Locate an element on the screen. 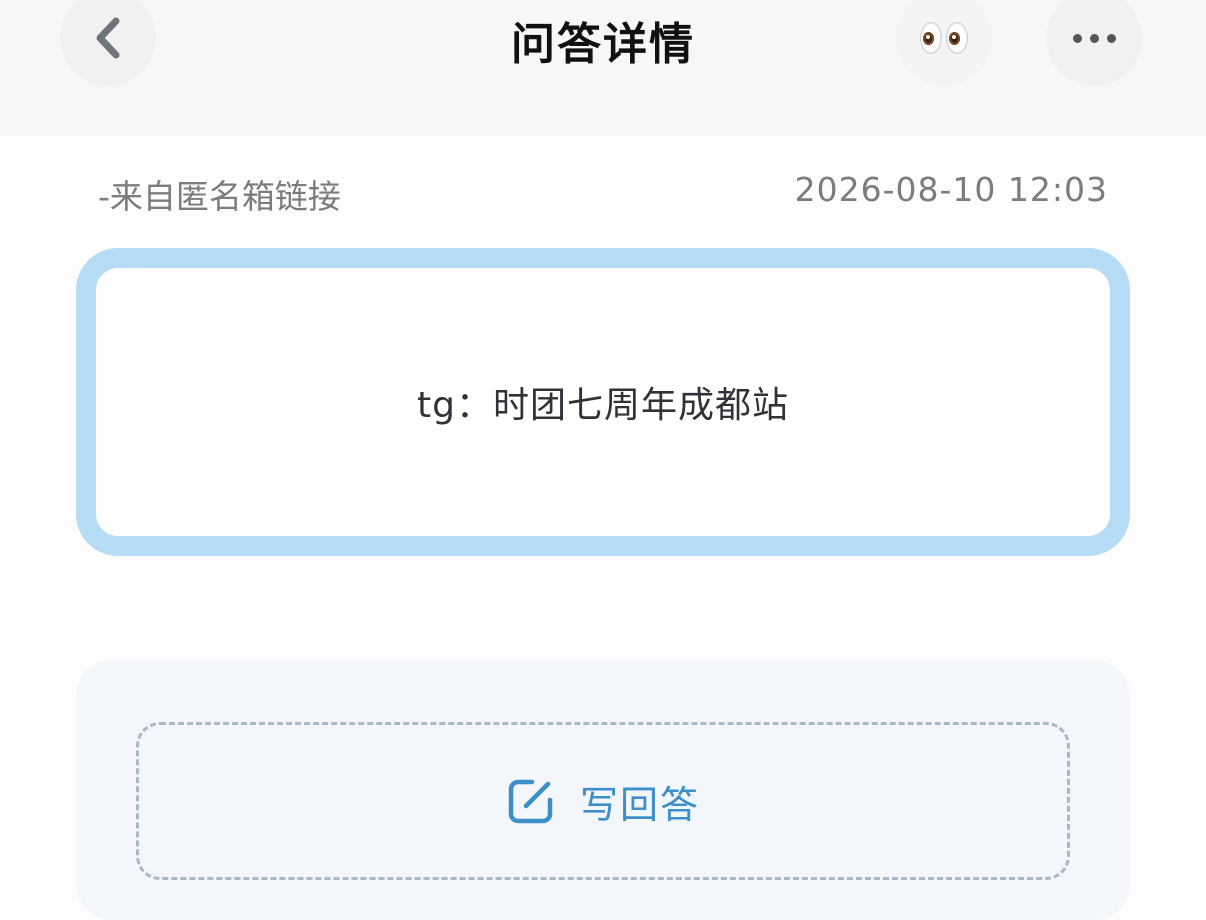 This screenshot has width=1206, height=920. more-options-button is located at coordinates (1094, 43).